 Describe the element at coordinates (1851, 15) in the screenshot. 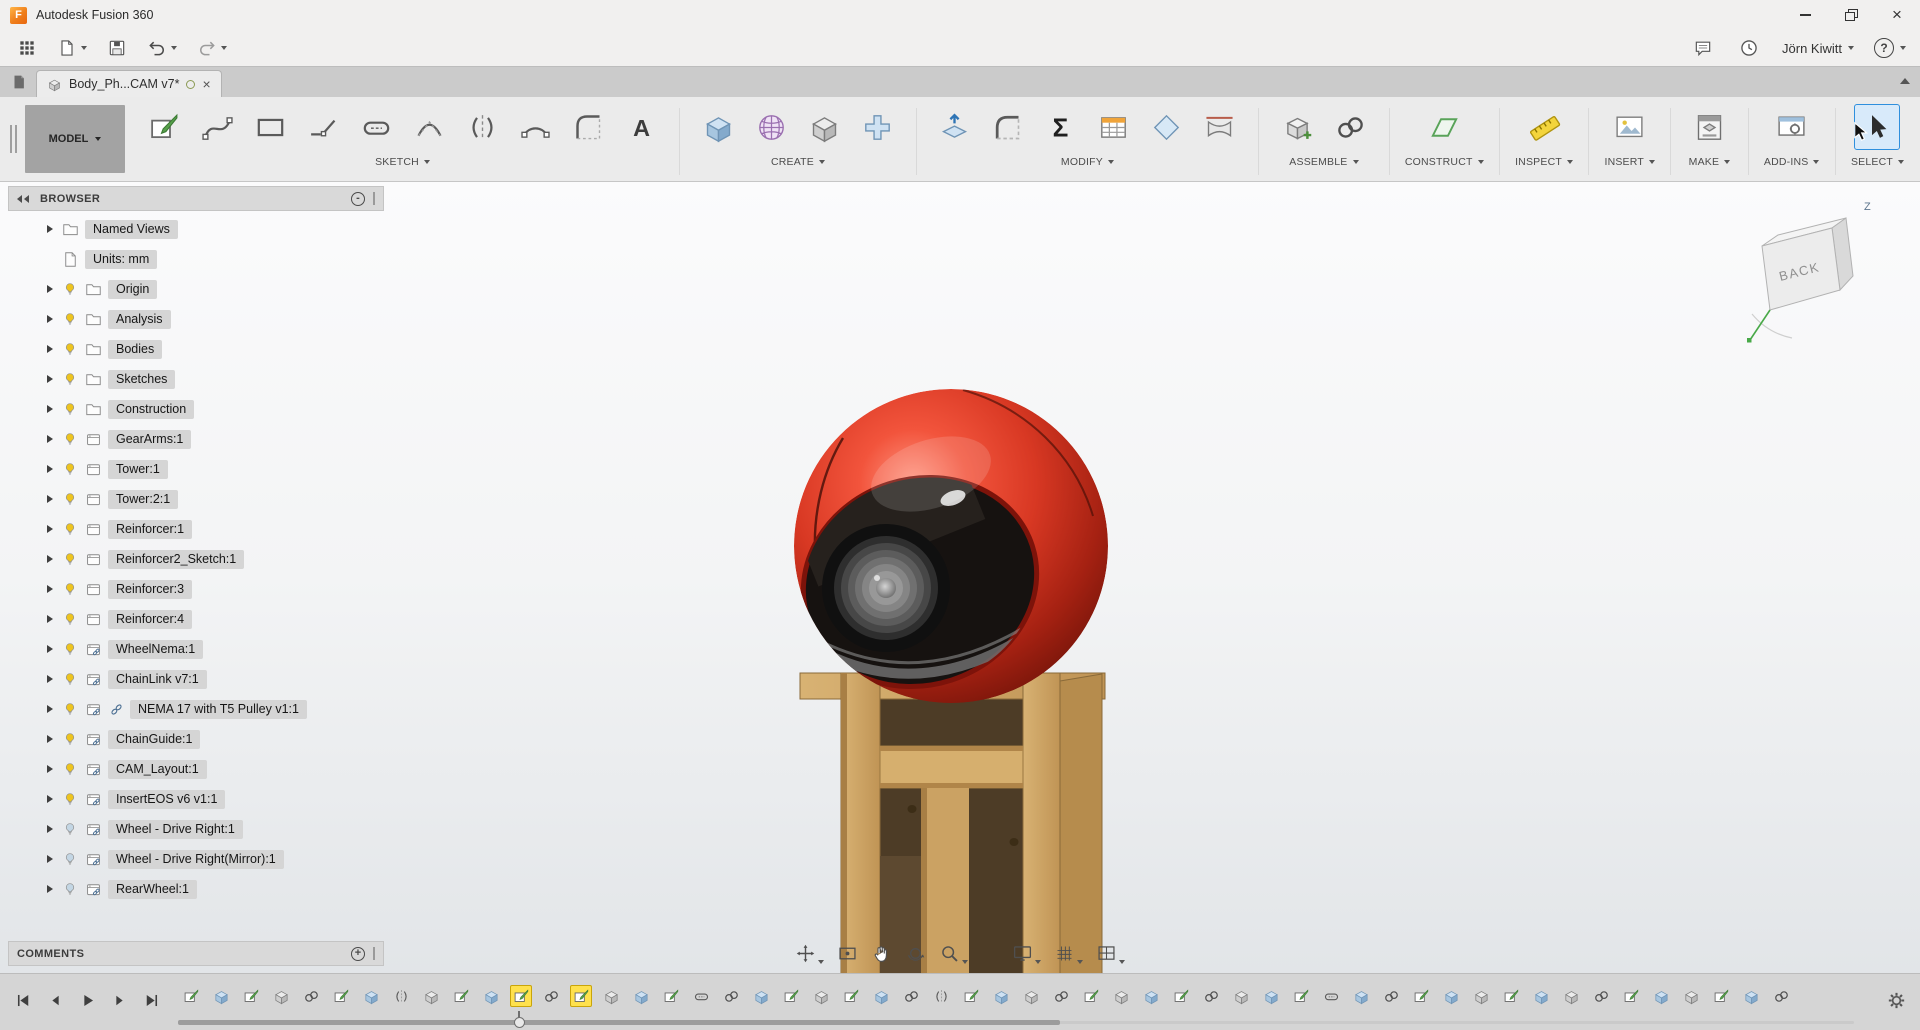

I see `restore-button` at that location.